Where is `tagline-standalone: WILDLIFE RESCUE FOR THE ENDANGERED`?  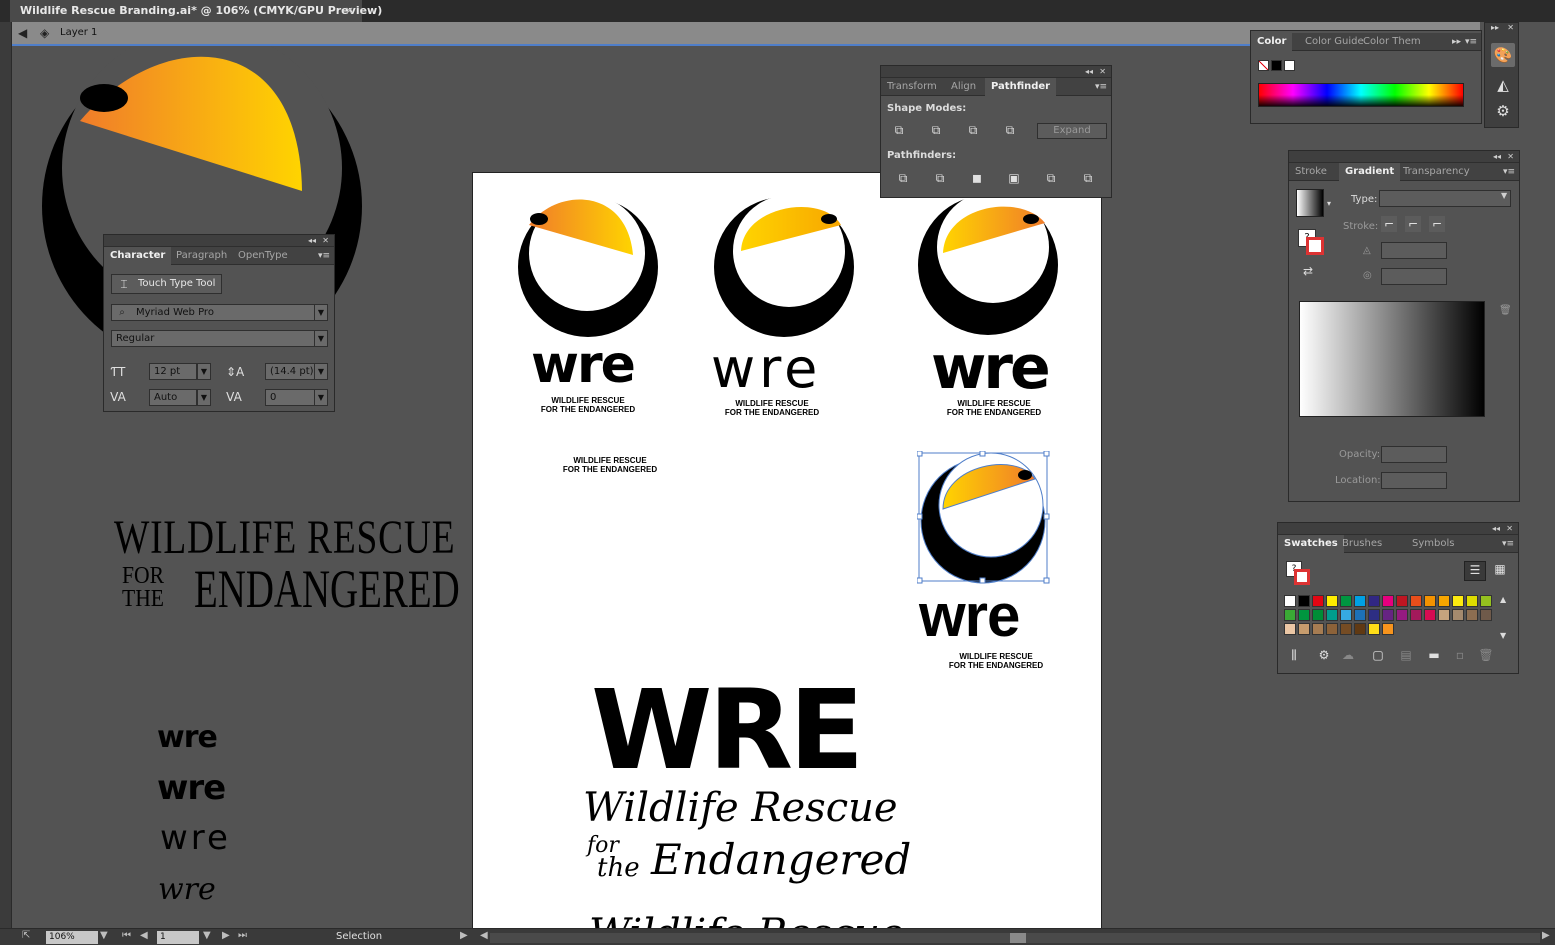 tagline-standalone: WILDLIFE RESCUE FOR THE ENDANGERED is located at coordinates (610, 465).